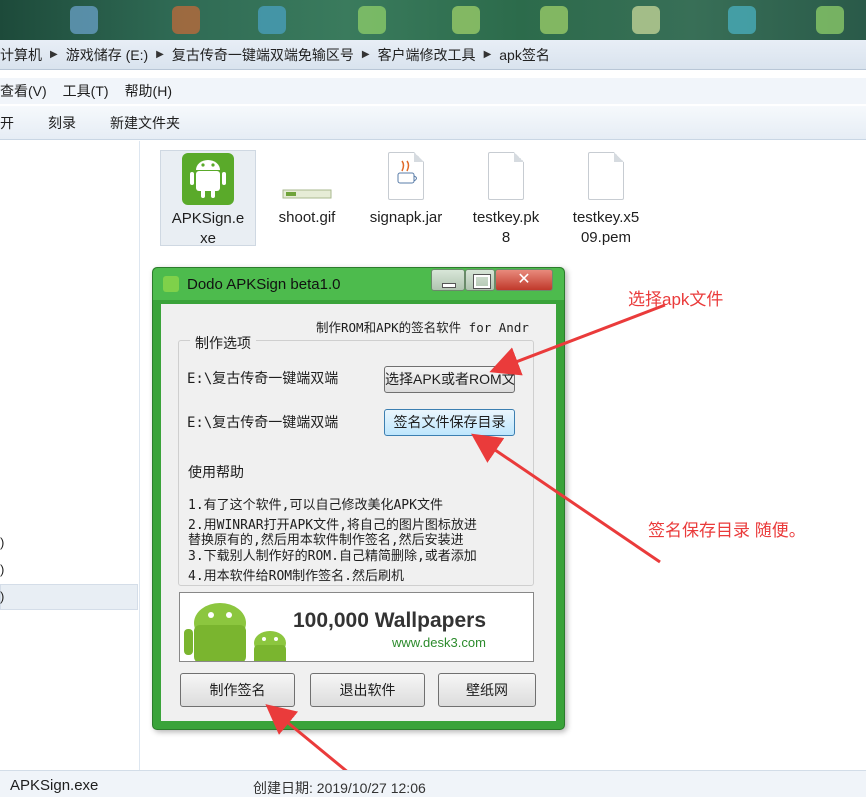  I want to click on help-line: 1.有了这个软件,可以自己修改美化APK文件, so click(315, 505).